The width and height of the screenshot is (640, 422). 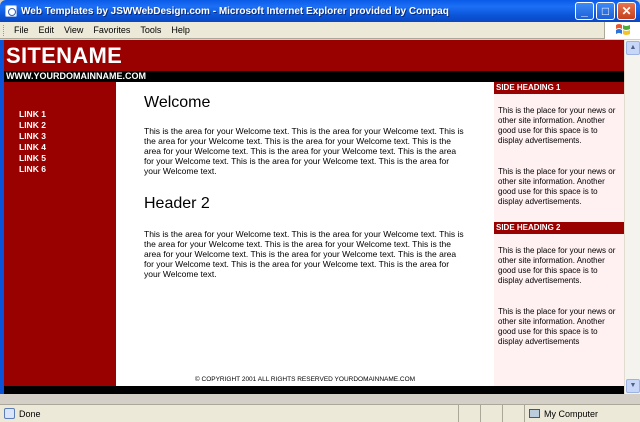 I want to click on menu-edit: Edit, so click(x=48, y=30).